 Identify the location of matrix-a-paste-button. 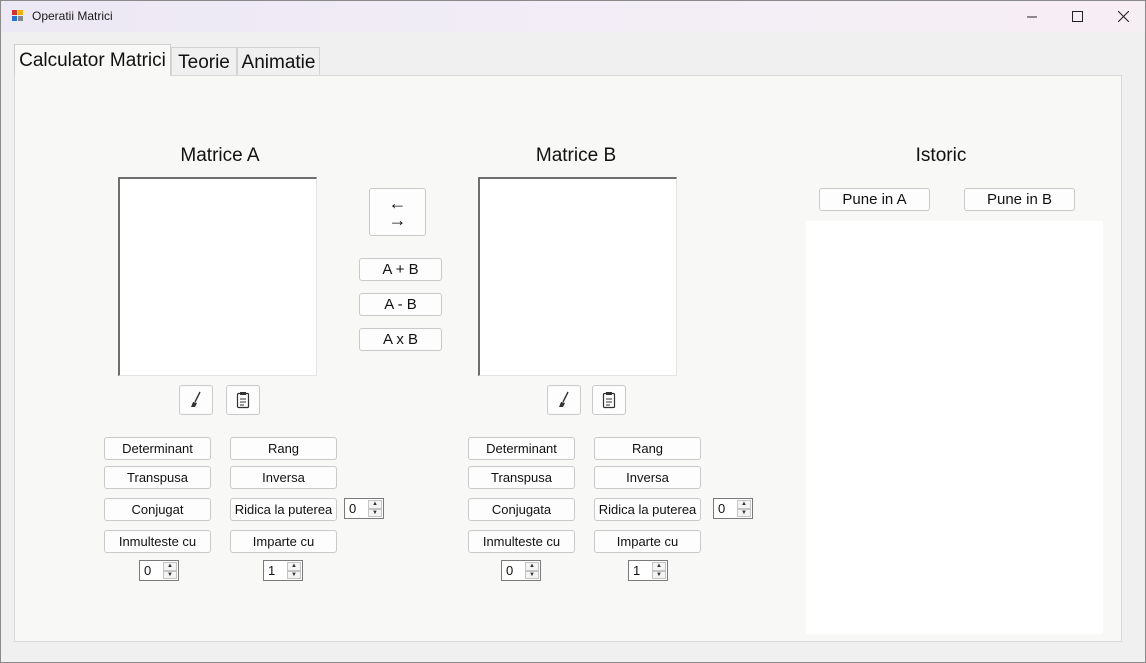
(243, 400).